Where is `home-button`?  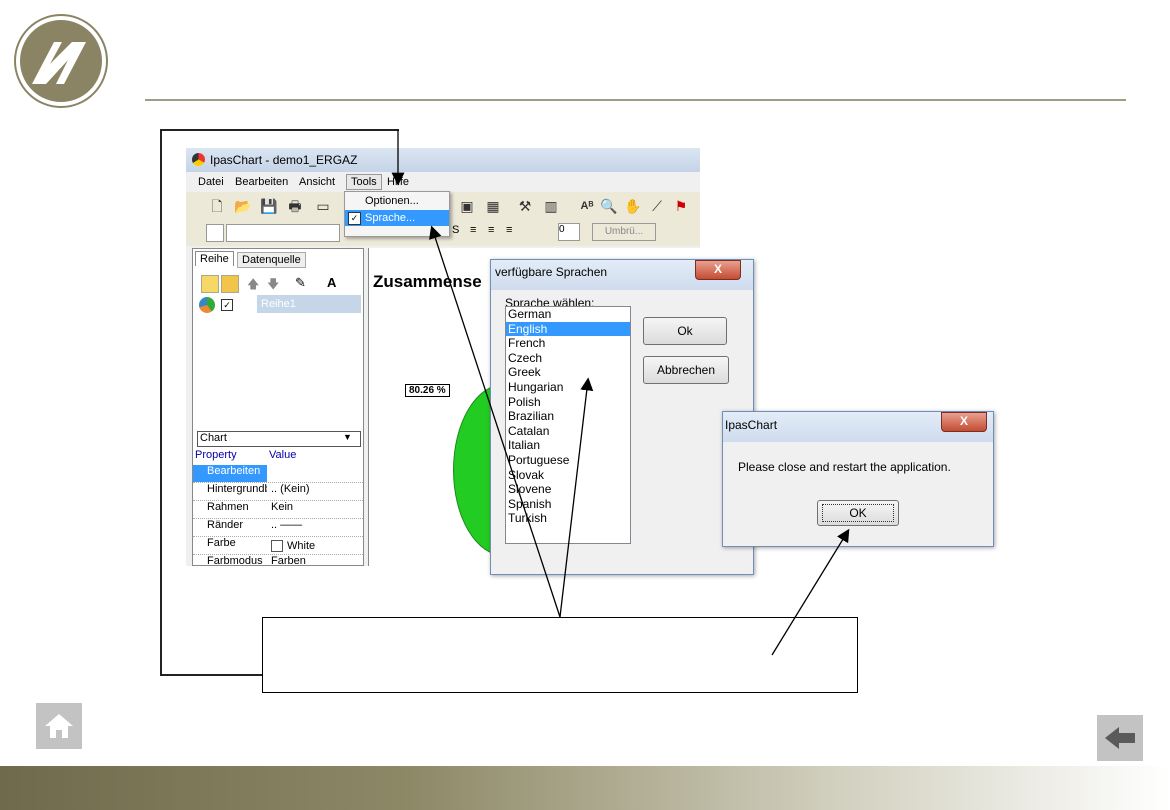 home-button is located at coordinates (59, 726).